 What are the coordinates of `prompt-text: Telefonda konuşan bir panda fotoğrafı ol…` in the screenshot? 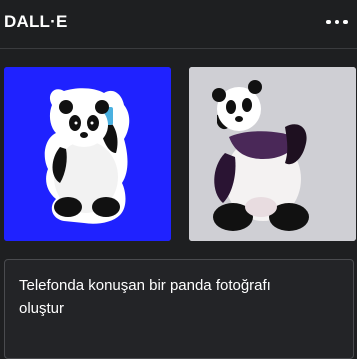 It's located at (145, 297).